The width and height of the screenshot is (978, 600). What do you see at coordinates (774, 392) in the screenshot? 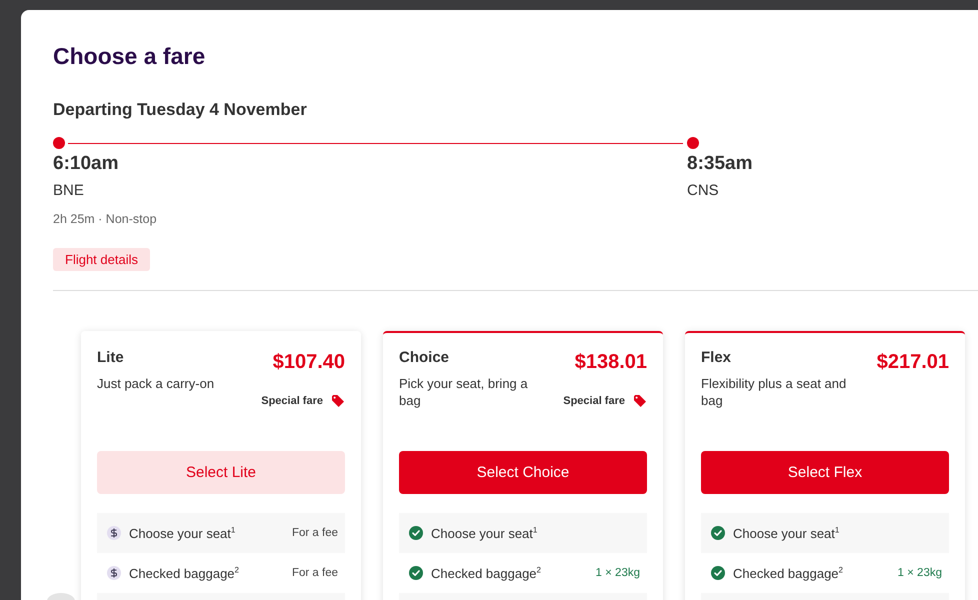
I see `fare-description: Flexibility plus a seat and bag` at bounding box center [774, 392].